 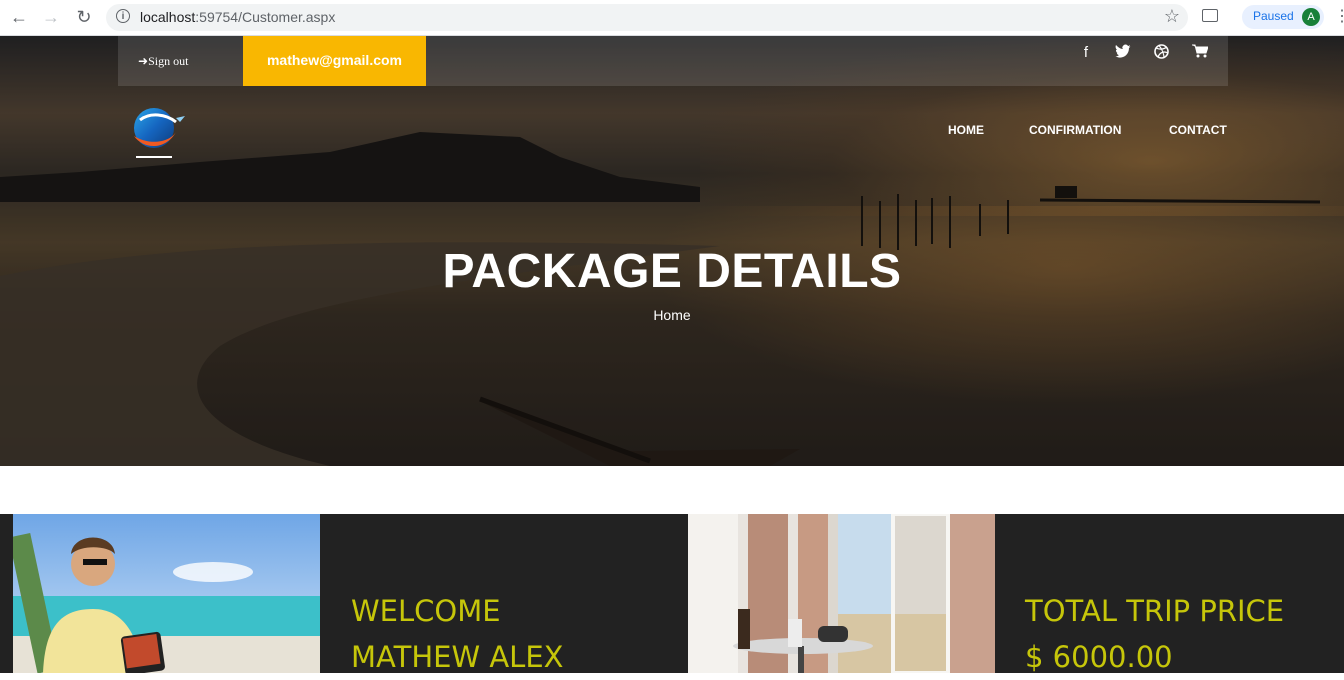 I want to click on site-logo, so click(x=158, y=134).